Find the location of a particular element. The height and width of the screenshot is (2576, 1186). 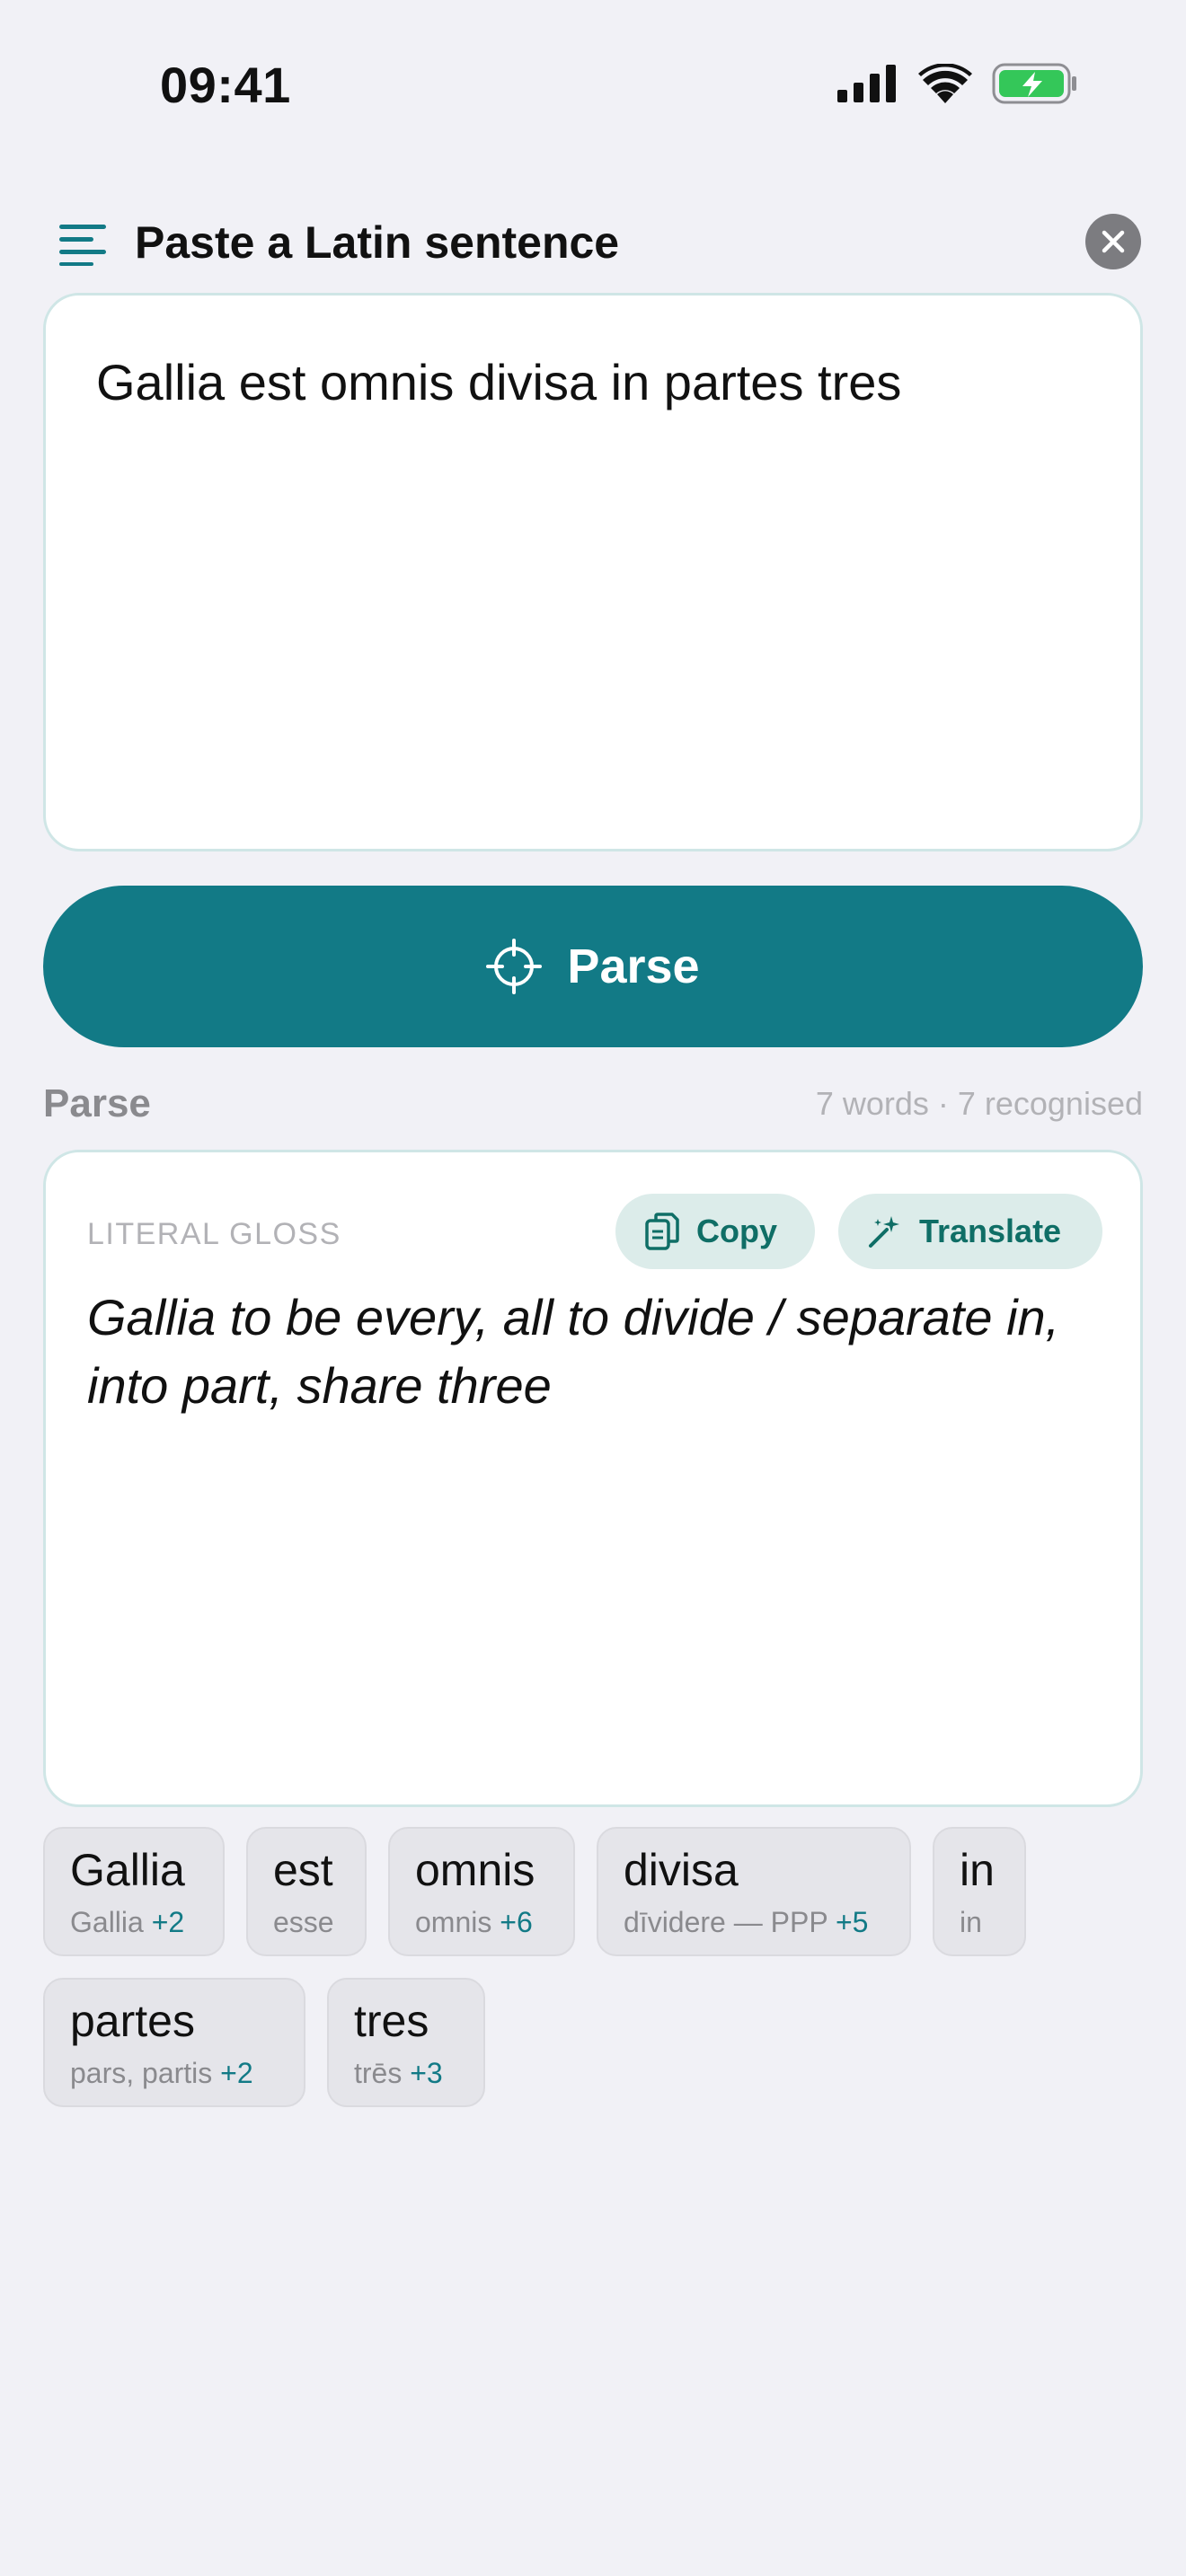

close-button is located at coordinates (1113, 241).